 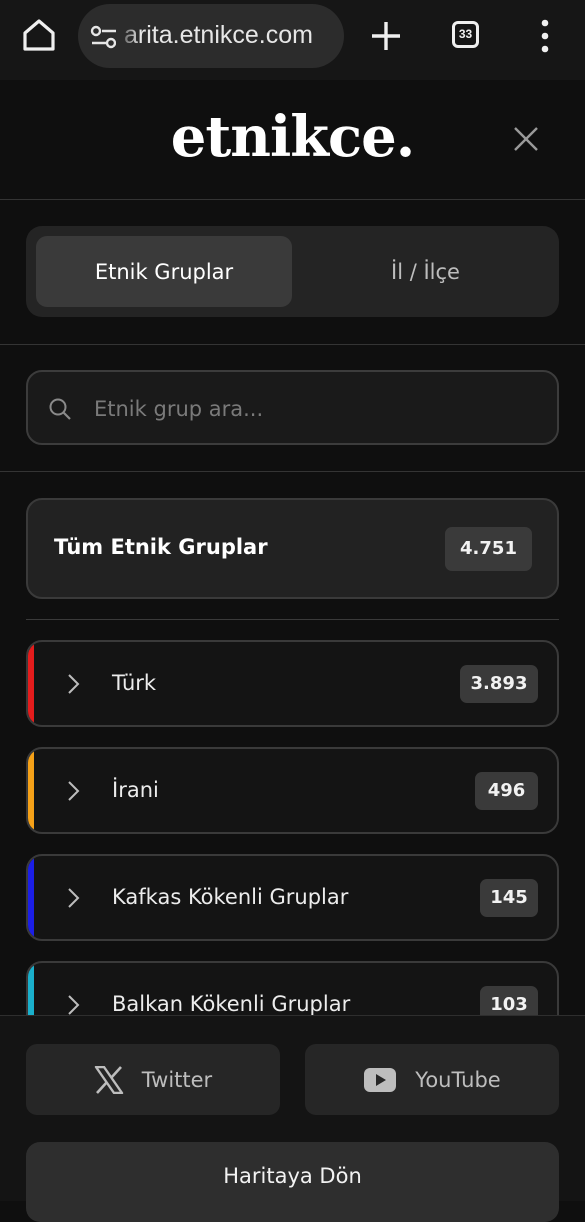 I want to click on url-fade, so click(x=128, y=36).